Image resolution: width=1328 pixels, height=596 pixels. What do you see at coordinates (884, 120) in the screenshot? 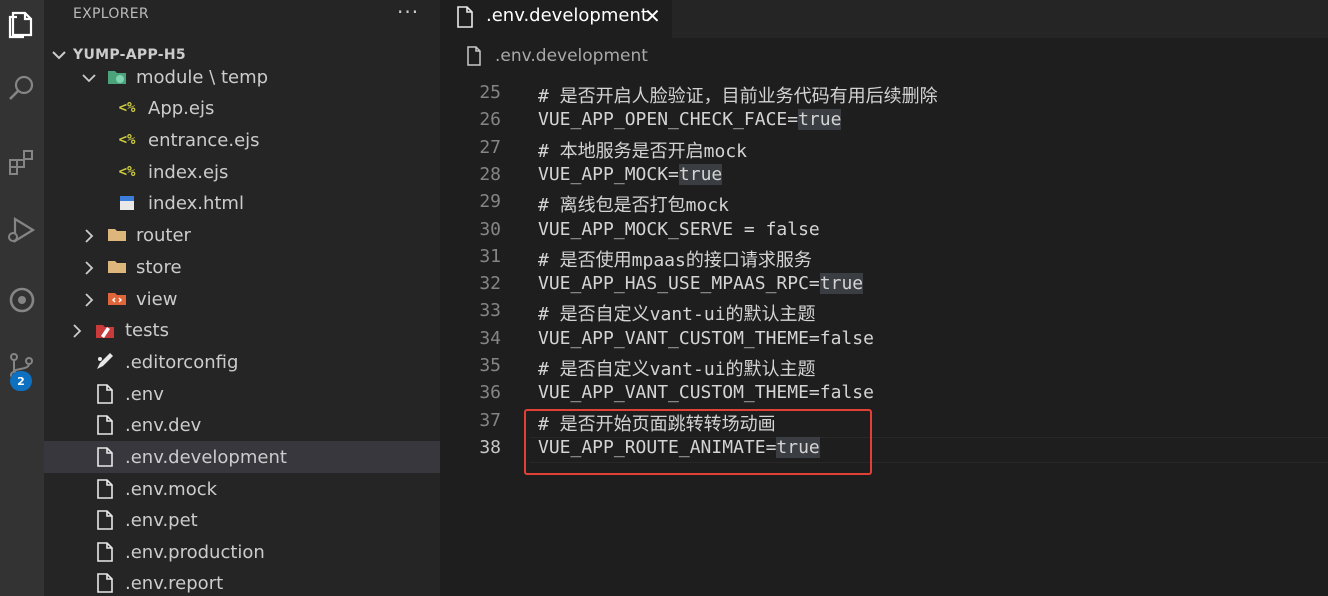
I see `code-line: 26 VUE_APP_OPEN_CHECK_FACE=true` at bounding box center [884, 120].